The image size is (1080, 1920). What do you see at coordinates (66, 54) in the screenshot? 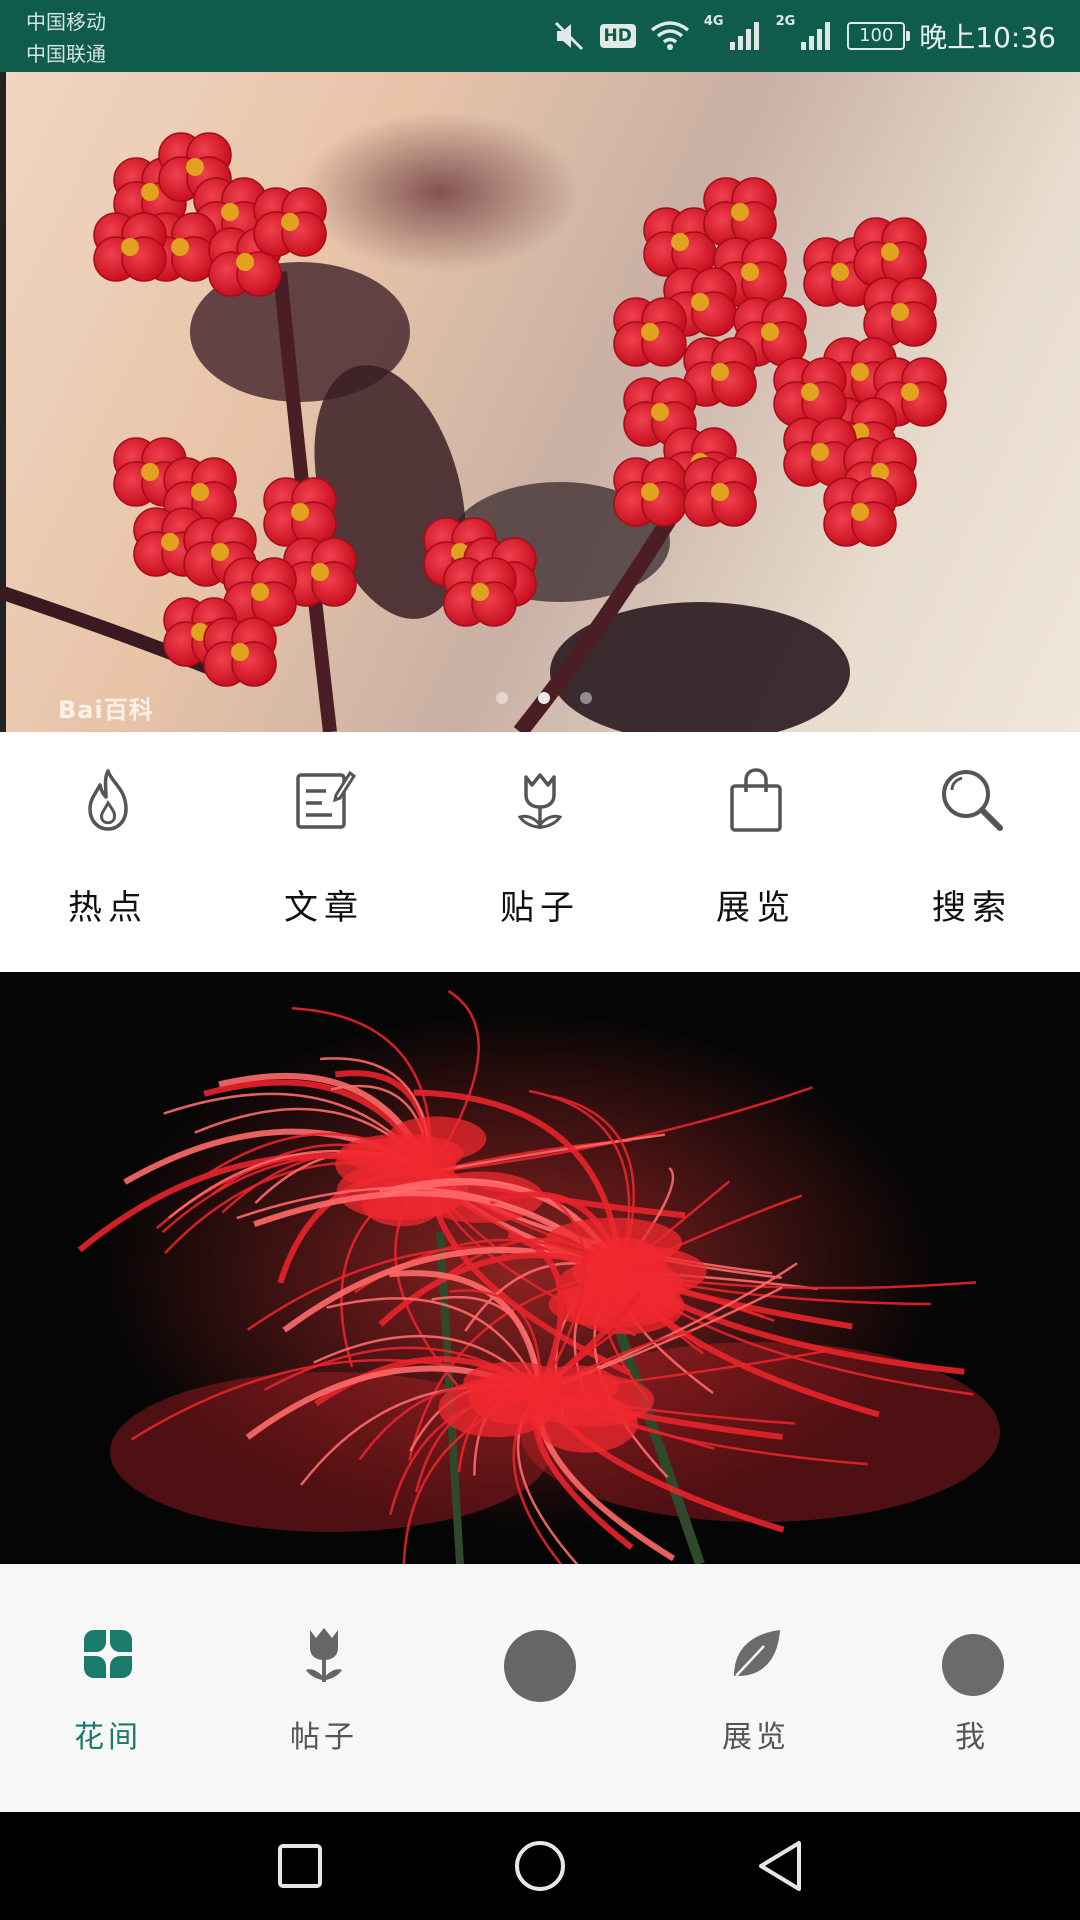
I see `carrier-2: 中国联通` at bounding box center [66, 54].